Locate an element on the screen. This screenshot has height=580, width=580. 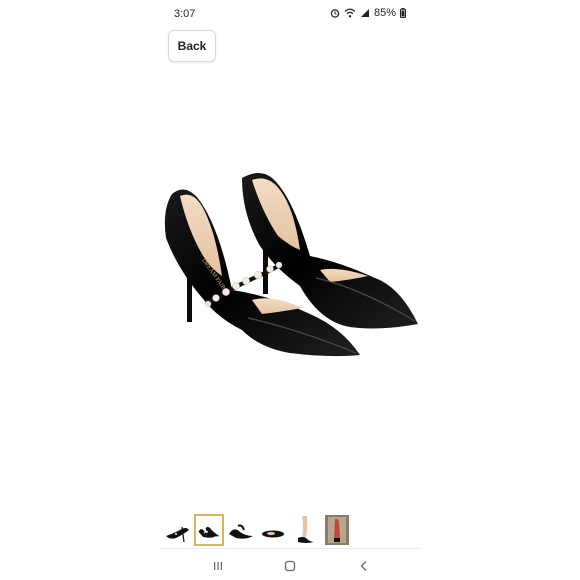
recent-apps-icon is located at coordinates (218, 566).